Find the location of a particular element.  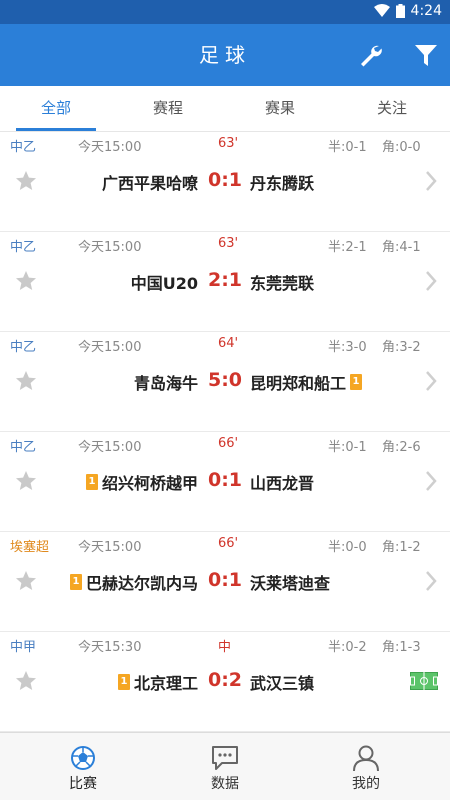

wifi-icon is located at coordinates (381, 10).